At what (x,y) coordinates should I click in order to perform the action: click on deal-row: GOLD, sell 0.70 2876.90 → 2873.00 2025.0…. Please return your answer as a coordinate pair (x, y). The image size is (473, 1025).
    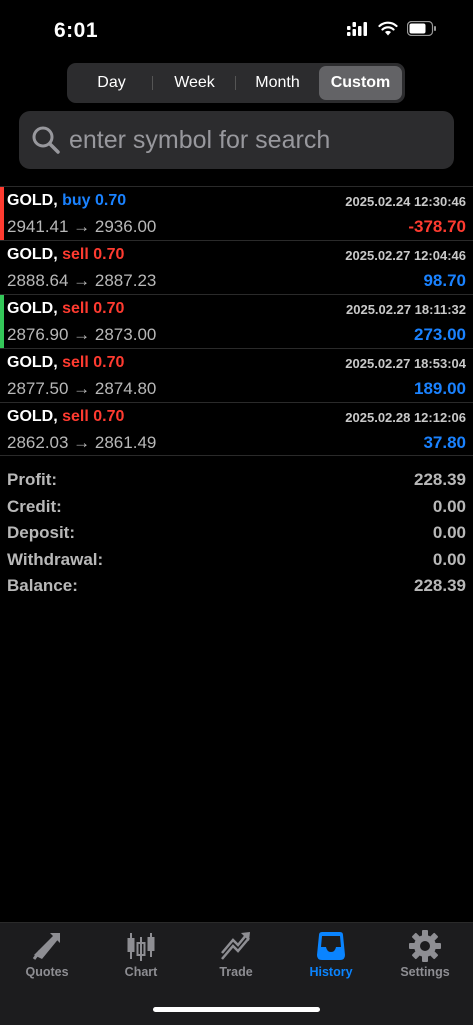
    Looking at the image, I should click on (236, 321).